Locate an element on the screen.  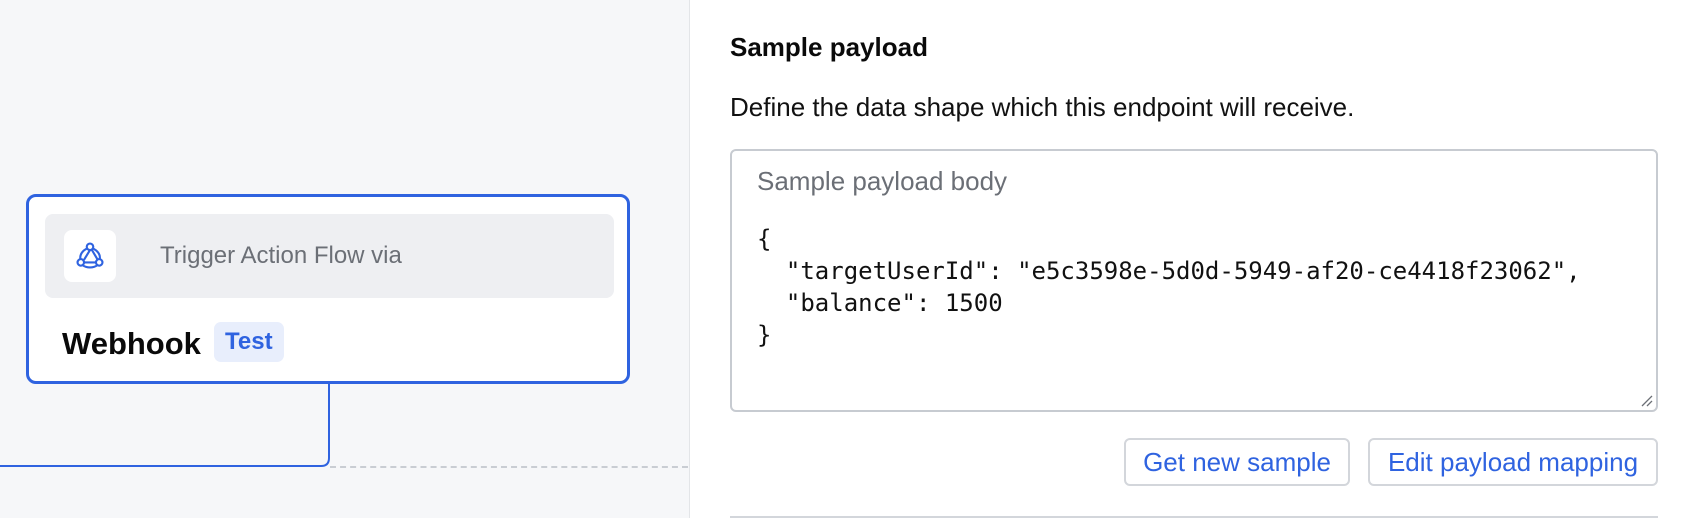
trigger-header: Trigger Action Flow via is located at coordinates (329, 256).